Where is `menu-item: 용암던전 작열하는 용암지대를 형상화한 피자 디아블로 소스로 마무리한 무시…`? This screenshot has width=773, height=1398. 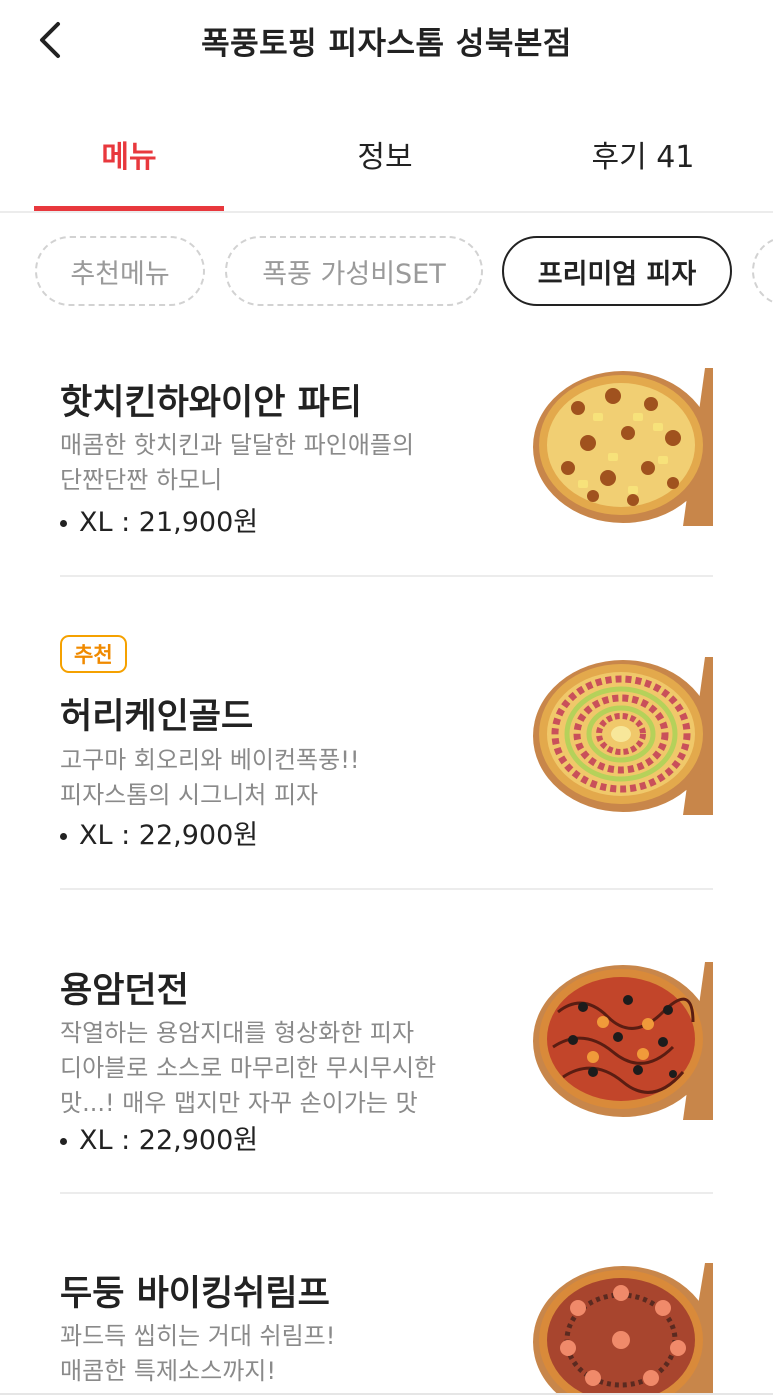
menu-item: 용암던전 작열하는 용암지대를 형상화한 피자 디아블로 소스로 마무리한 무시… is located at coordinates (386, 1070).